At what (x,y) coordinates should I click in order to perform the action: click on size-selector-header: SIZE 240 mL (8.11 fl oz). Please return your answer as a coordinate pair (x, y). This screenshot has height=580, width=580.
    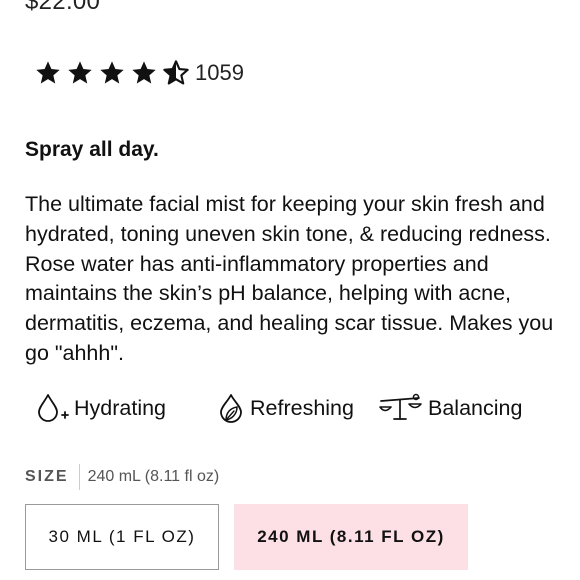
    Looking at the image, I should click on (122, 477).